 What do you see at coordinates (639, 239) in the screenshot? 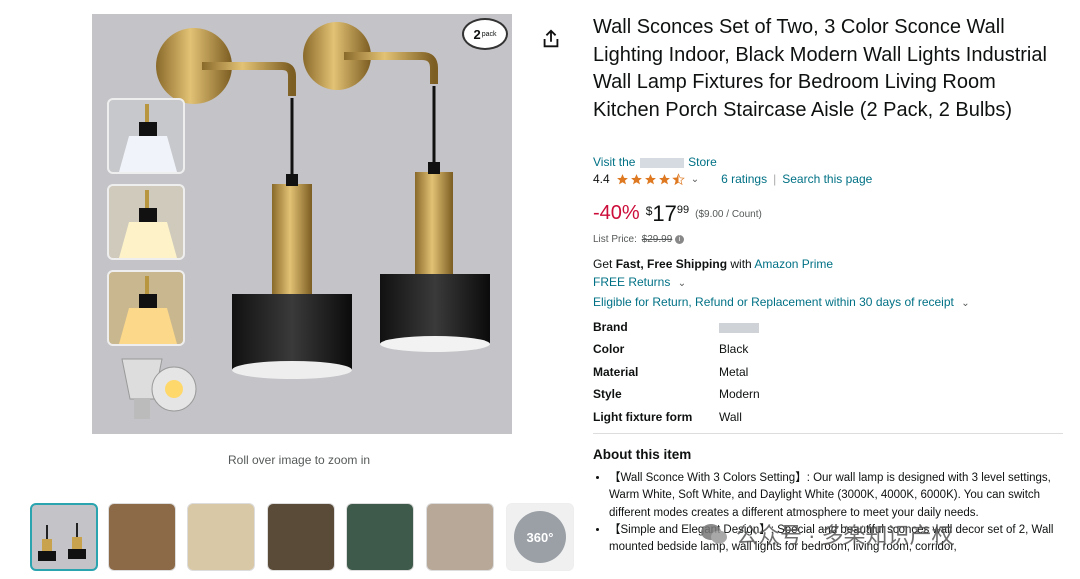
I see `list-price: List Price: $29.99 i` at bounding box center [639, 239].